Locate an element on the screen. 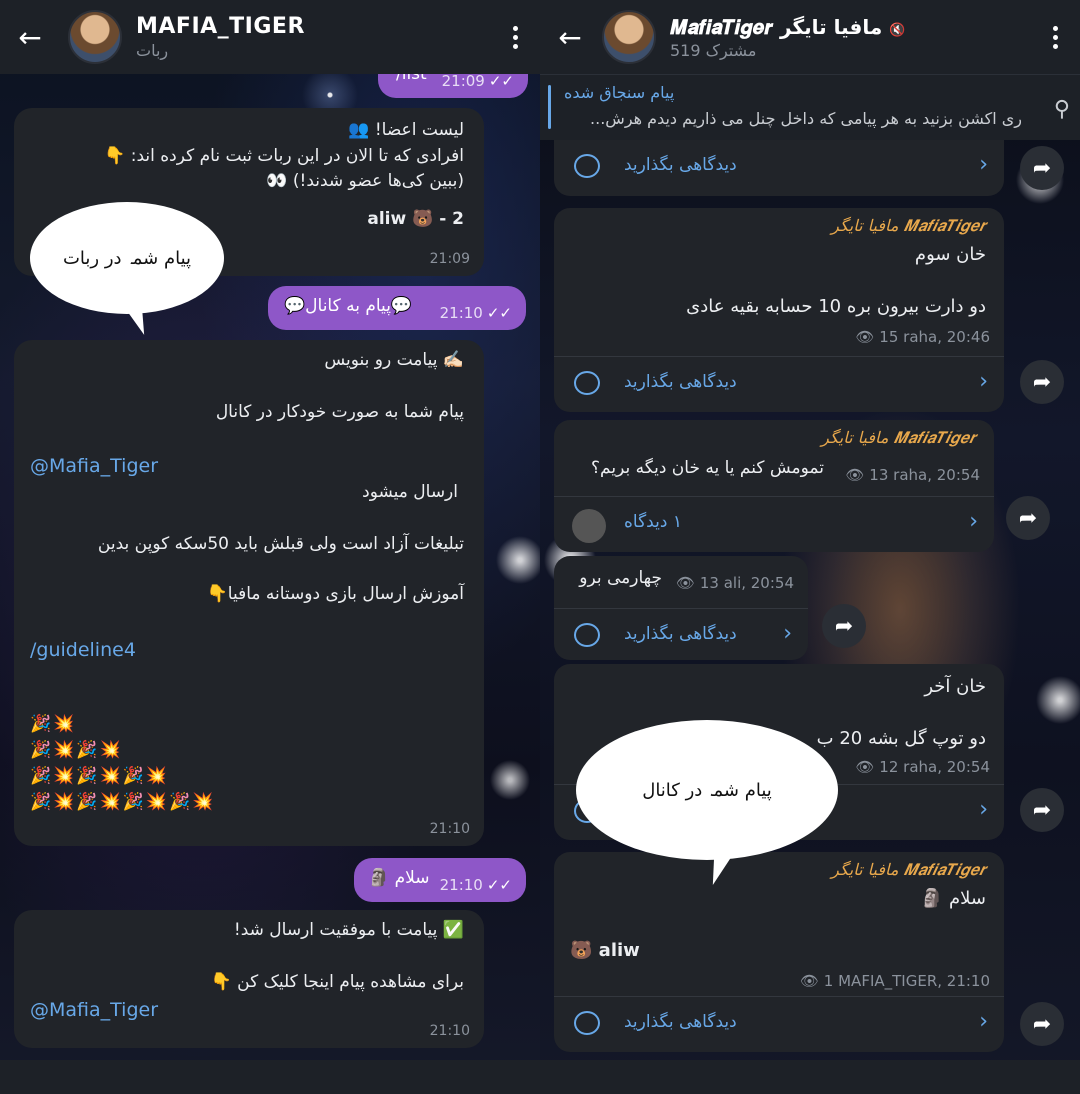  sent-line: ارسال میشود is located at coordinates (410, 492).